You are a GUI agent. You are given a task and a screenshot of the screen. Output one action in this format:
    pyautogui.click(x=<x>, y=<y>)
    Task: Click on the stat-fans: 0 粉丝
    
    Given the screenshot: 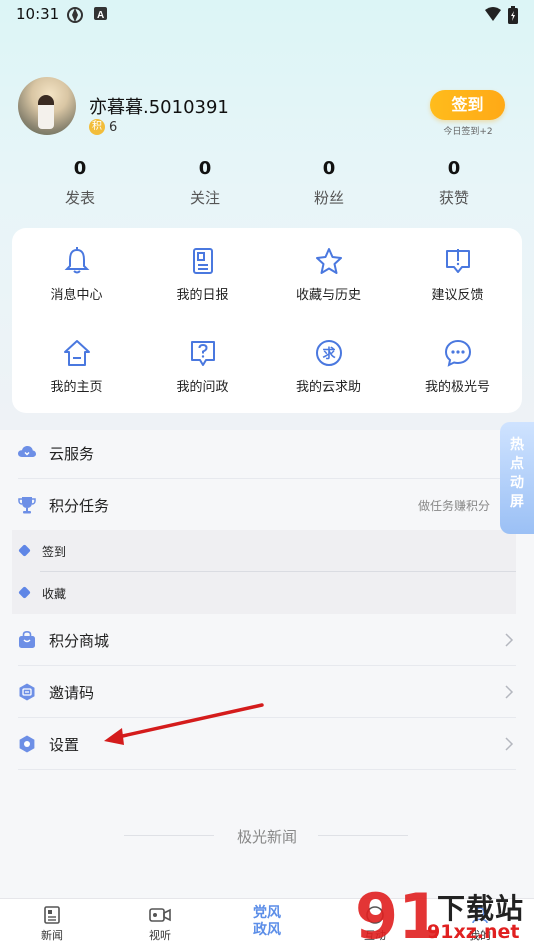 What is the action you would take?
    pyautogui.click(x=329, y=183)
    